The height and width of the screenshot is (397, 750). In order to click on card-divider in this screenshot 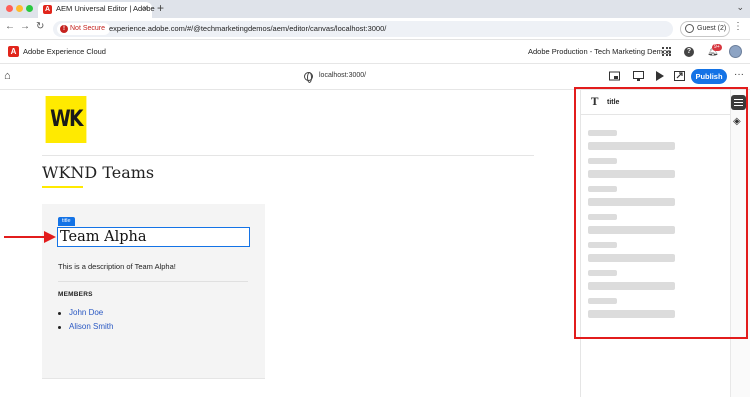, I will do `click(153, 281)`.